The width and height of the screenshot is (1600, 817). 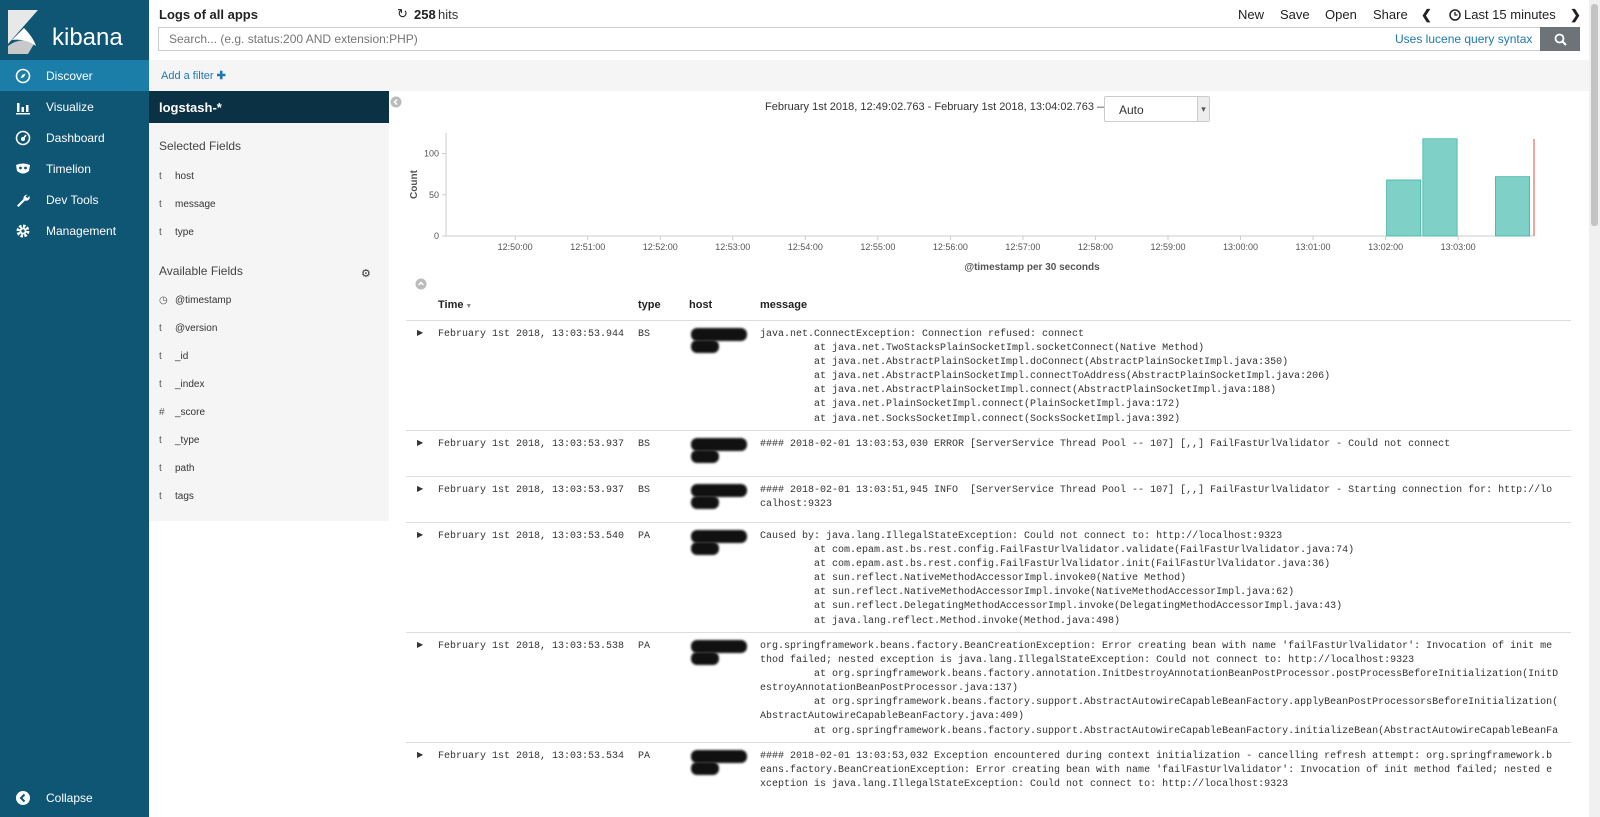 What do you see at coordinates (425, 14) in the screenshot?
I see `hits-count: 258` at bounding box center [425, 14].